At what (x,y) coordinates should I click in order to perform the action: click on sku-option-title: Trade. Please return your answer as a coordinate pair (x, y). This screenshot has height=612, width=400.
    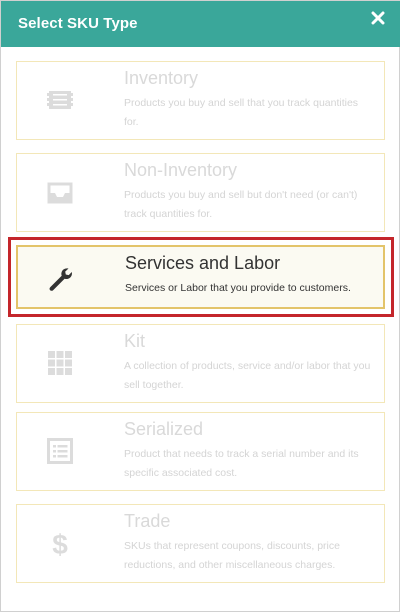
    Looking at the image, I should click on (147, 521).